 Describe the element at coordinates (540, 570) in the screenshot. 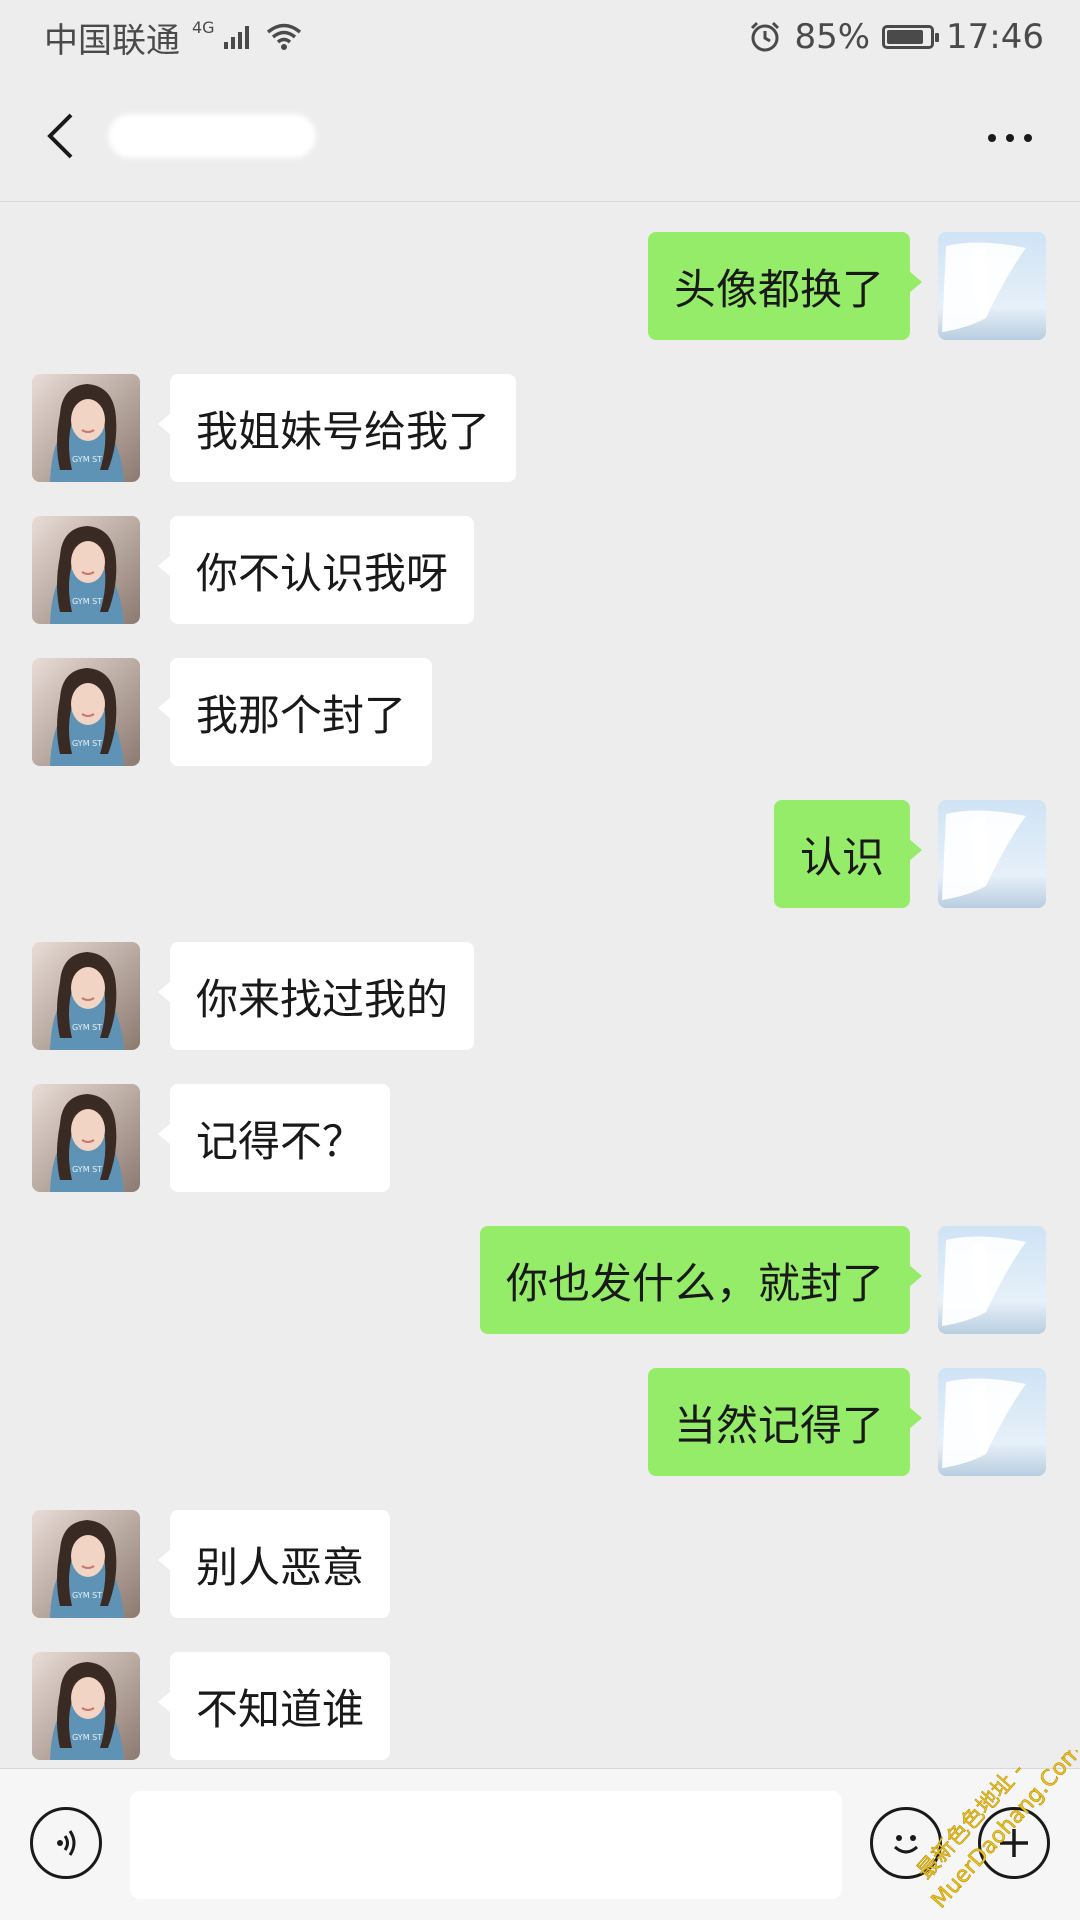

I see `message-row-incoming: GYM ST 你不认识我呀` at that location.